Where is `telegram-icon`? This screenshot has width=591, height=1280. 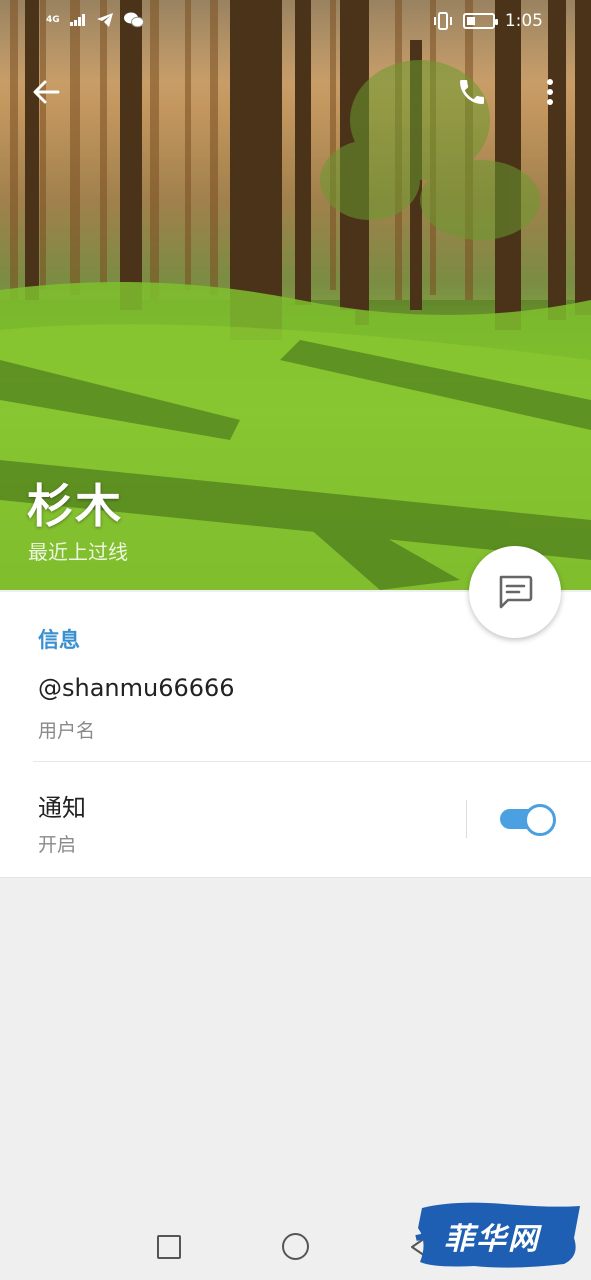 telegram-icon is located at coordinates (104, 20).